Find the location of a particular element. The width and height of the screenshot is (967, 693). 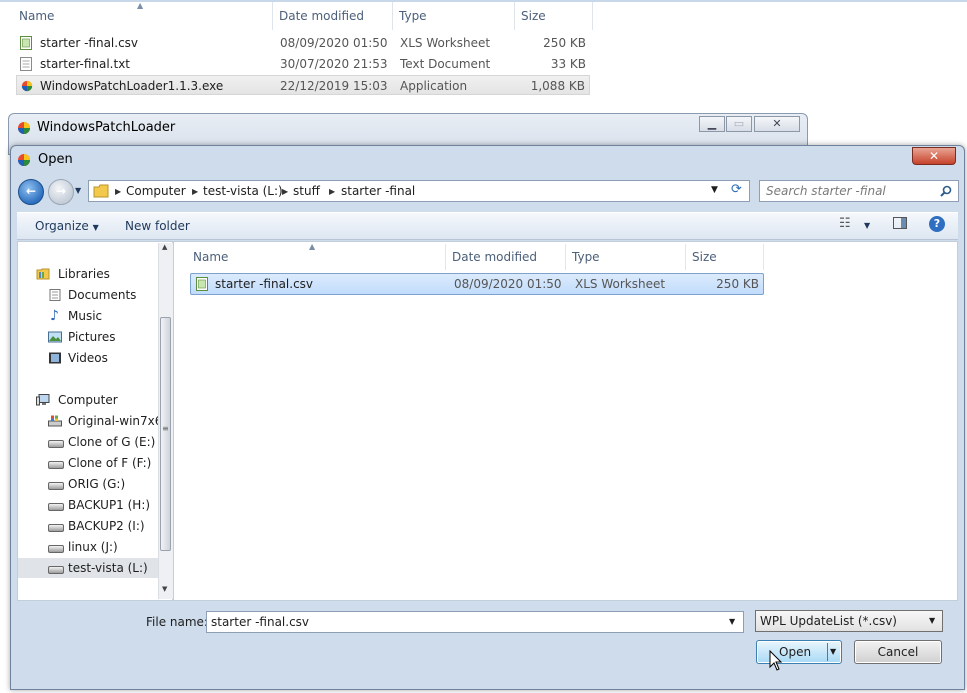

breadcrumb-current-folder: starter -final is located at coordinates (378, 191).